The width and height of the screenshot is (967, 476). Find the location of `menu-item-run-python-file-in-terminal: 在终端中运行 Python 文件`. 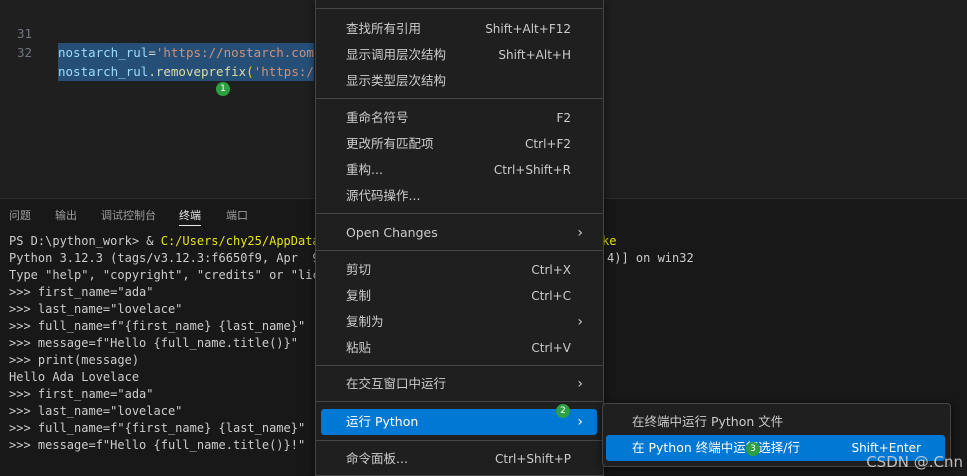

menu-item-run-python-file-in-terminal: 在终端中运行 Python 文件 is located at coordinates (775, 422).